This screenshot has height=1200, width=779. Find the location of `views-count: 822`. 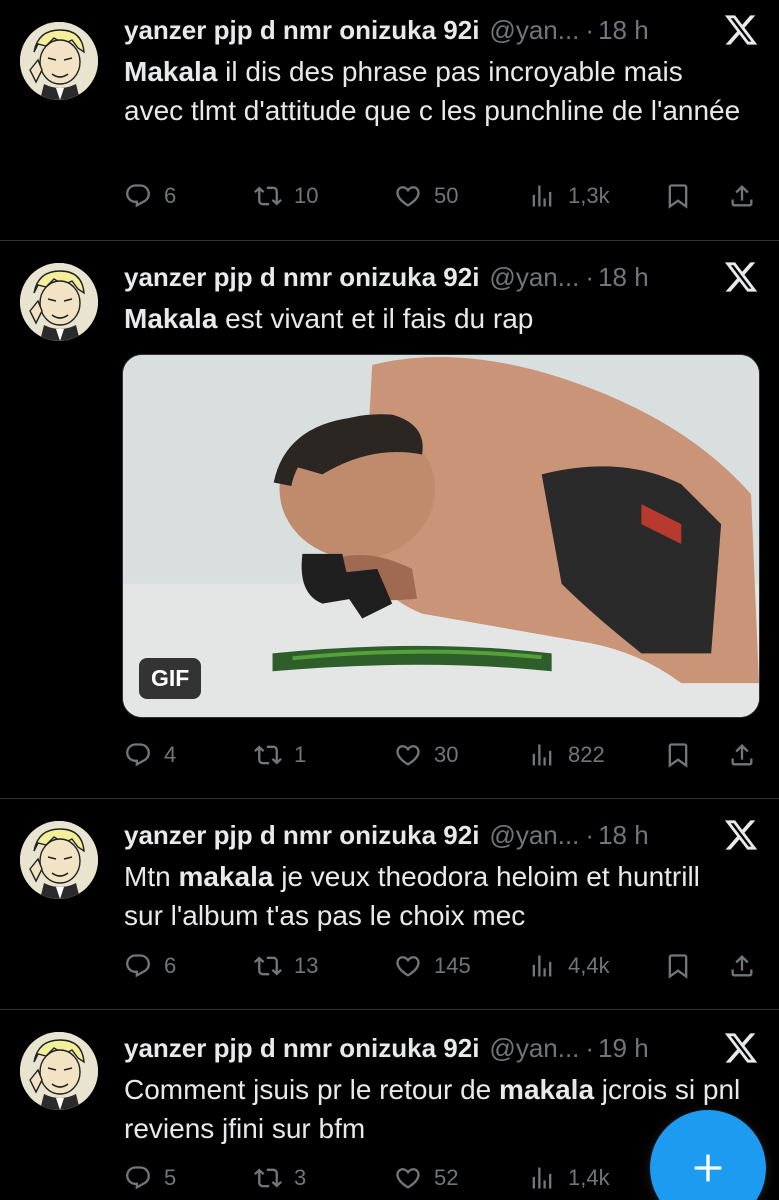

views-count: 822 is located at coordinates (586, 754).